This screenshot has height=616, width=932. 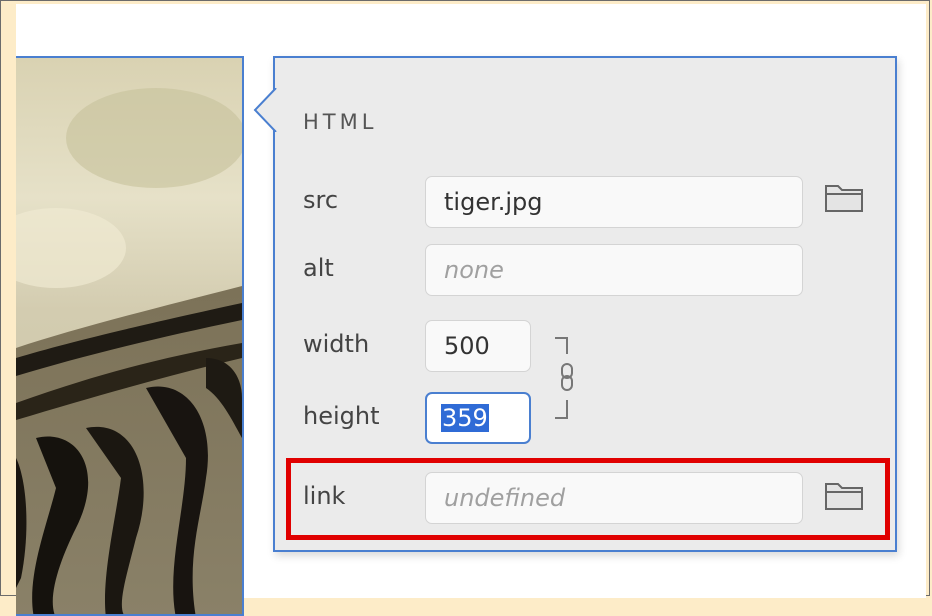 I want to click on panel-title: HTML, so click(x=340, y=122).